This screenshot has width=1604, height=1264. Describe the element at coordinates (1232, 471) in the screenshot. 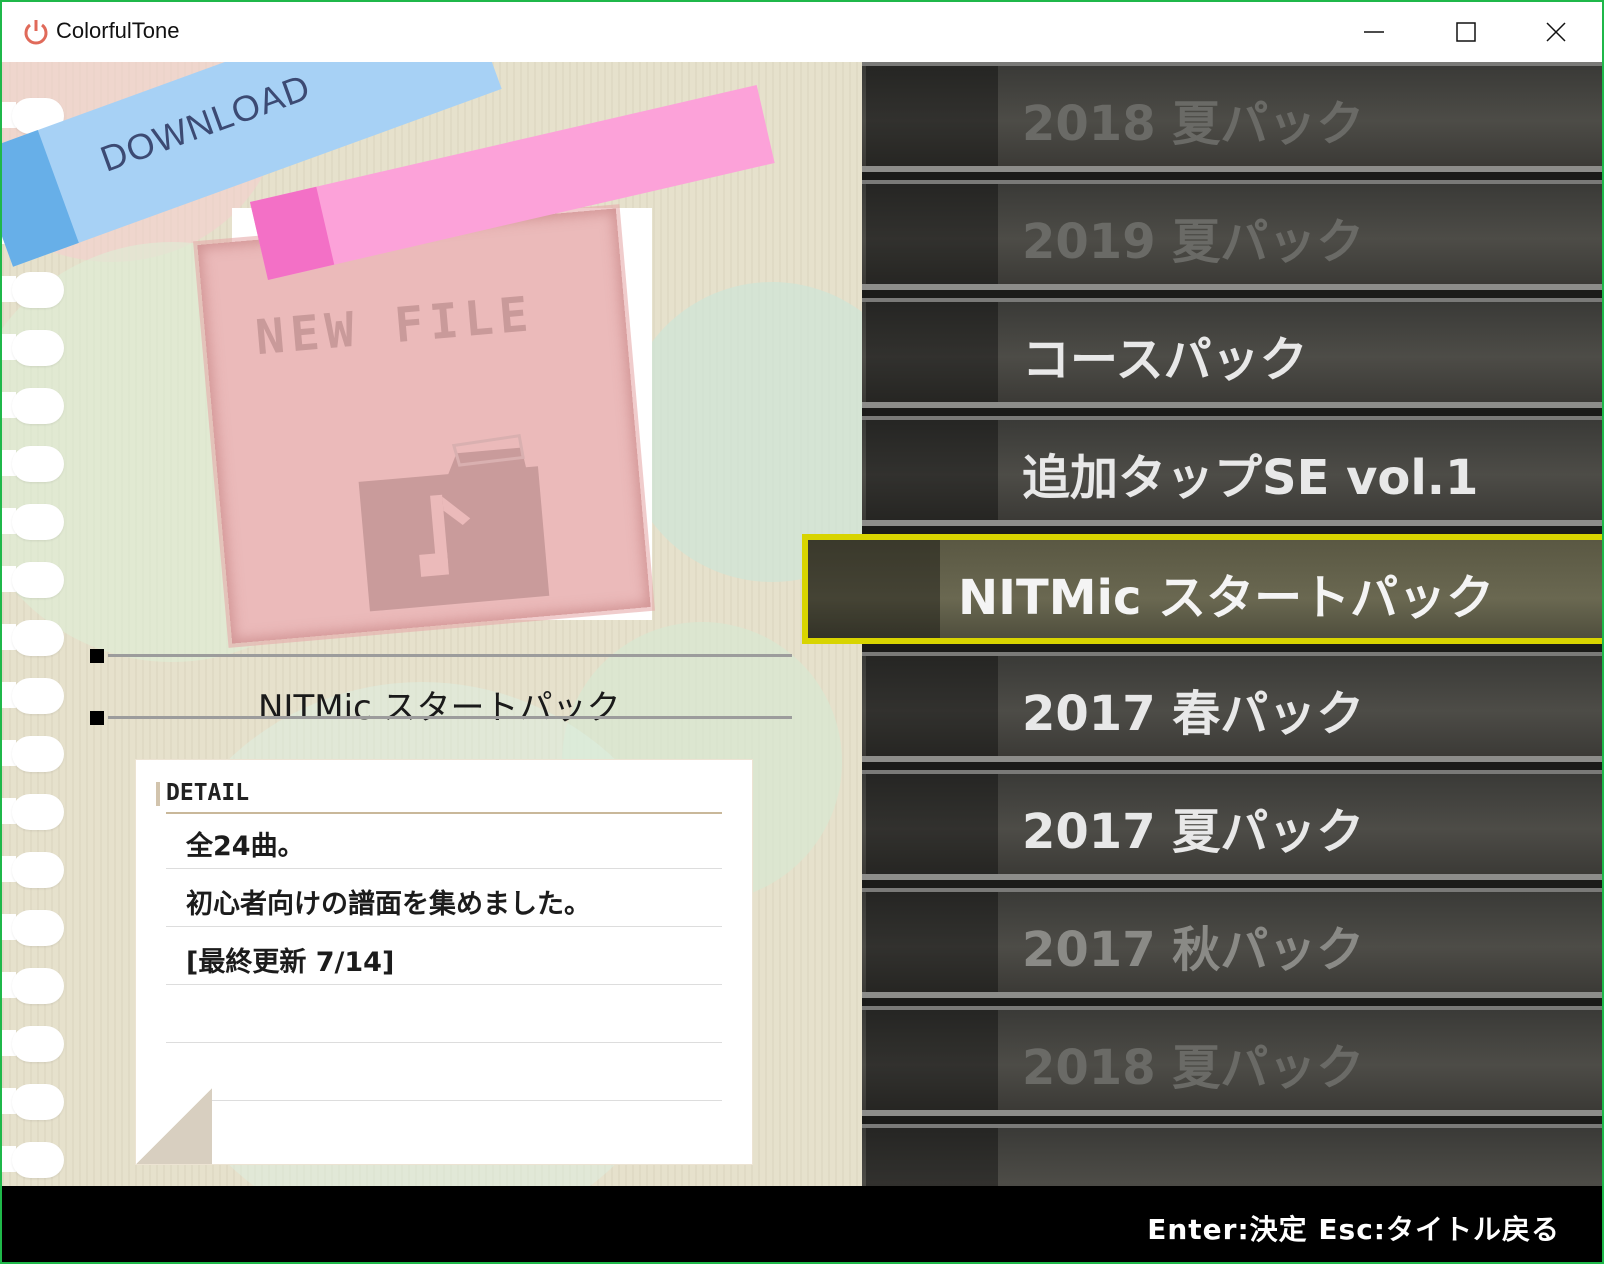

I see `menu-item-tap-se: 追加タップSE vol.1` at that location.